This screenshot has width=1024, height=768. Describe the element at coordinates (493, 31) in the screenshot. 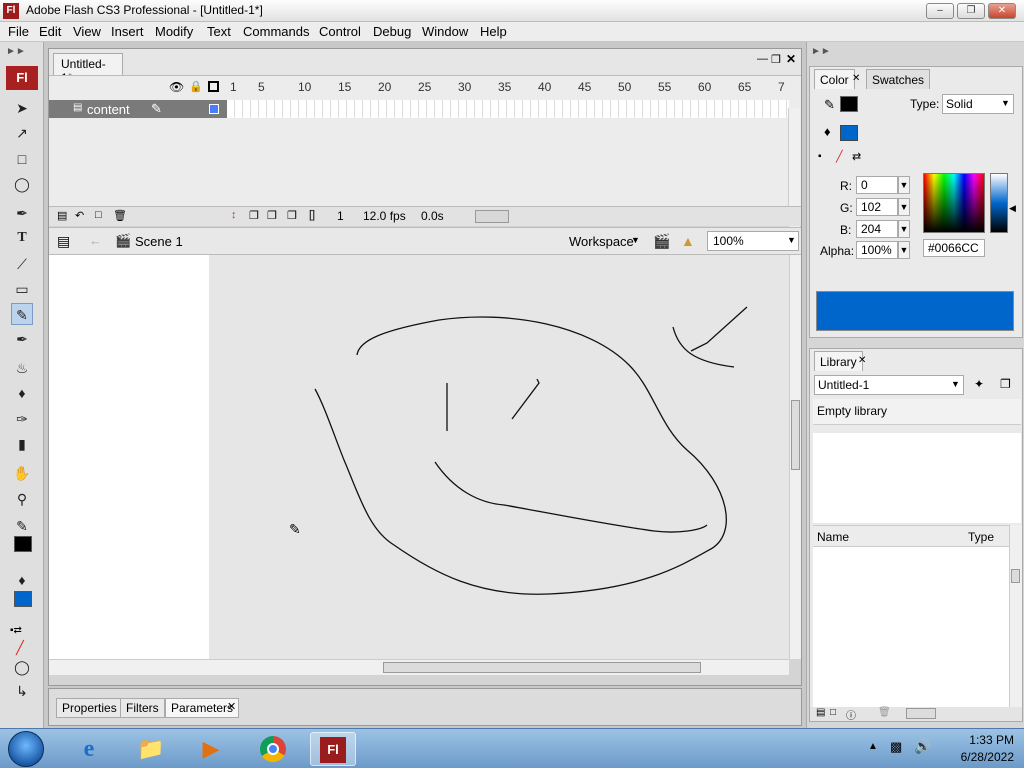

I see `menu-help: Help` at that location.